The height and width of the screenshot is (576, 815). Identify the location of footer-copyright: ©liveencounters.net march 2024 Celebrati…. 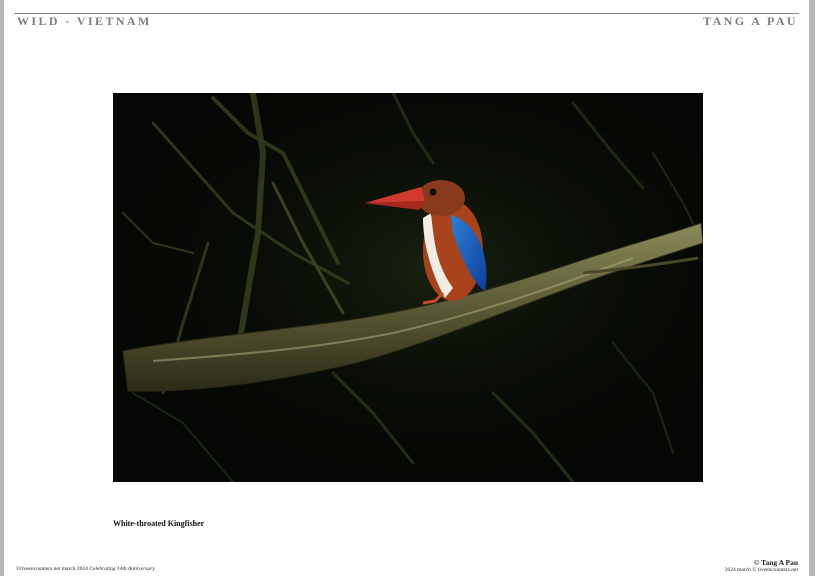
(85, 569).